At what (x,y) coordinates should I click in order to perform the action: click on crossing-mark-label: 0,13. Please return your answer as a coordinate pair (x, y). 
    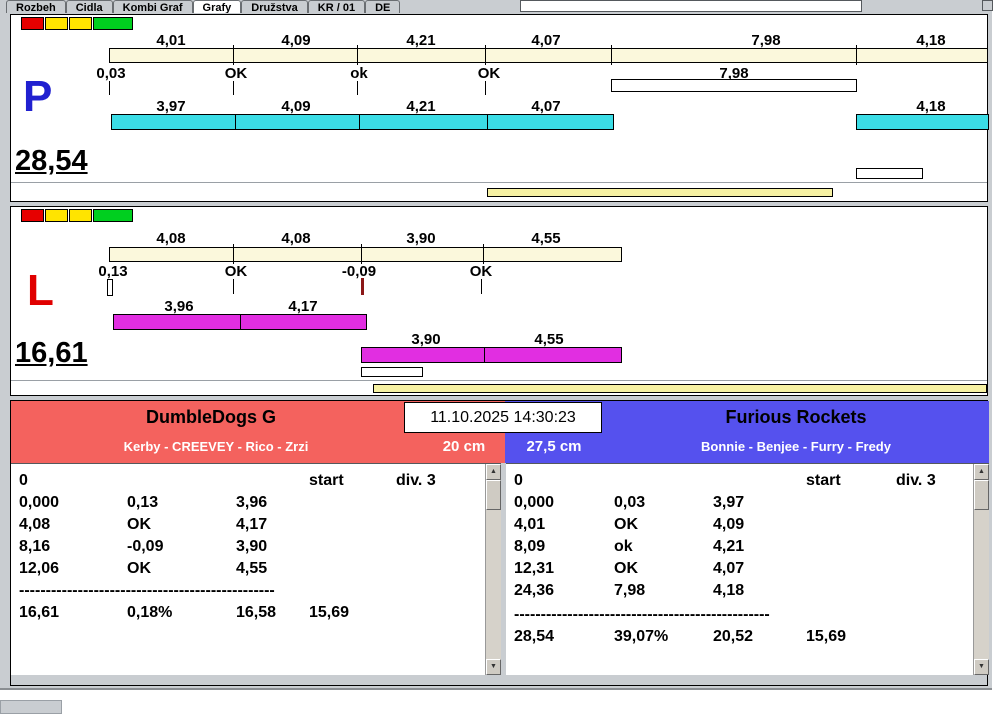
    Looking at the image, I should click on (113, 271).